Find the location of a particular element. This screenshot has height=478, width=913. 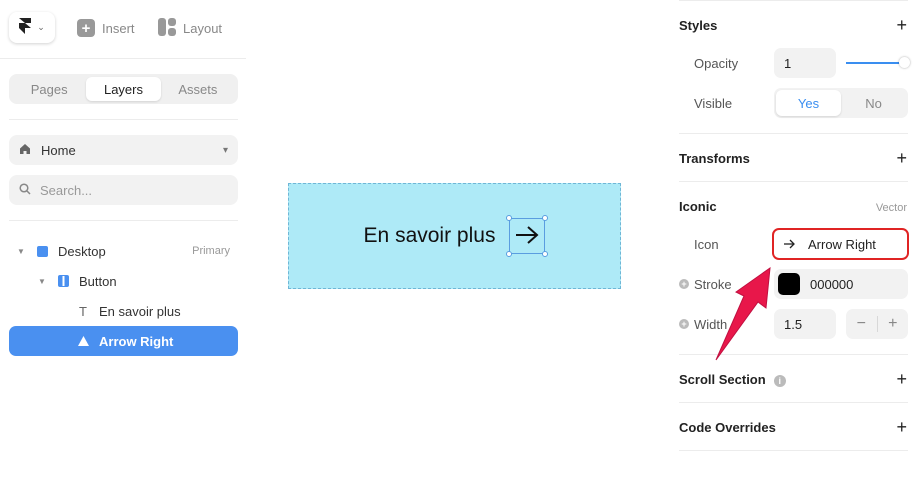

button-text: En savoir plus is located at coordinates (430, 236).